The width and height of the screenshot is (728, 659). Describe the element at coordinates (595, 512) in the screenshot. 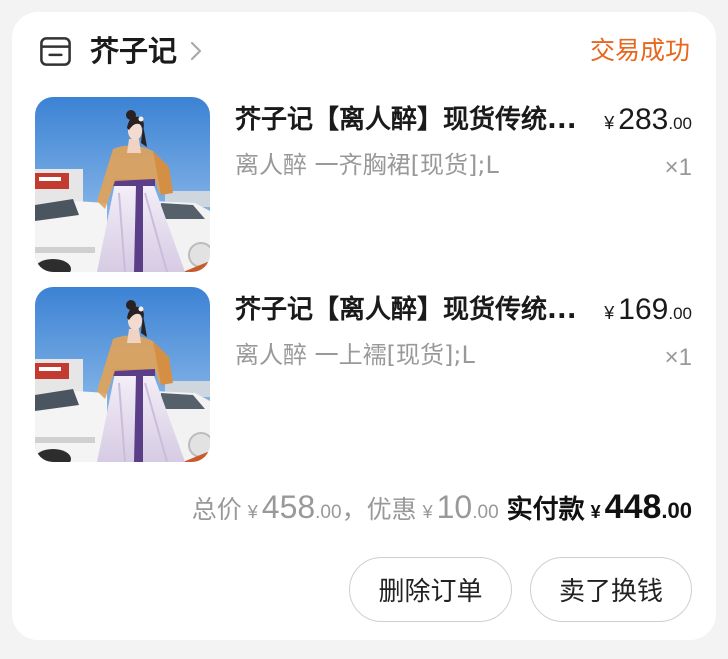

I see `paid-currency: ¥` at that location.